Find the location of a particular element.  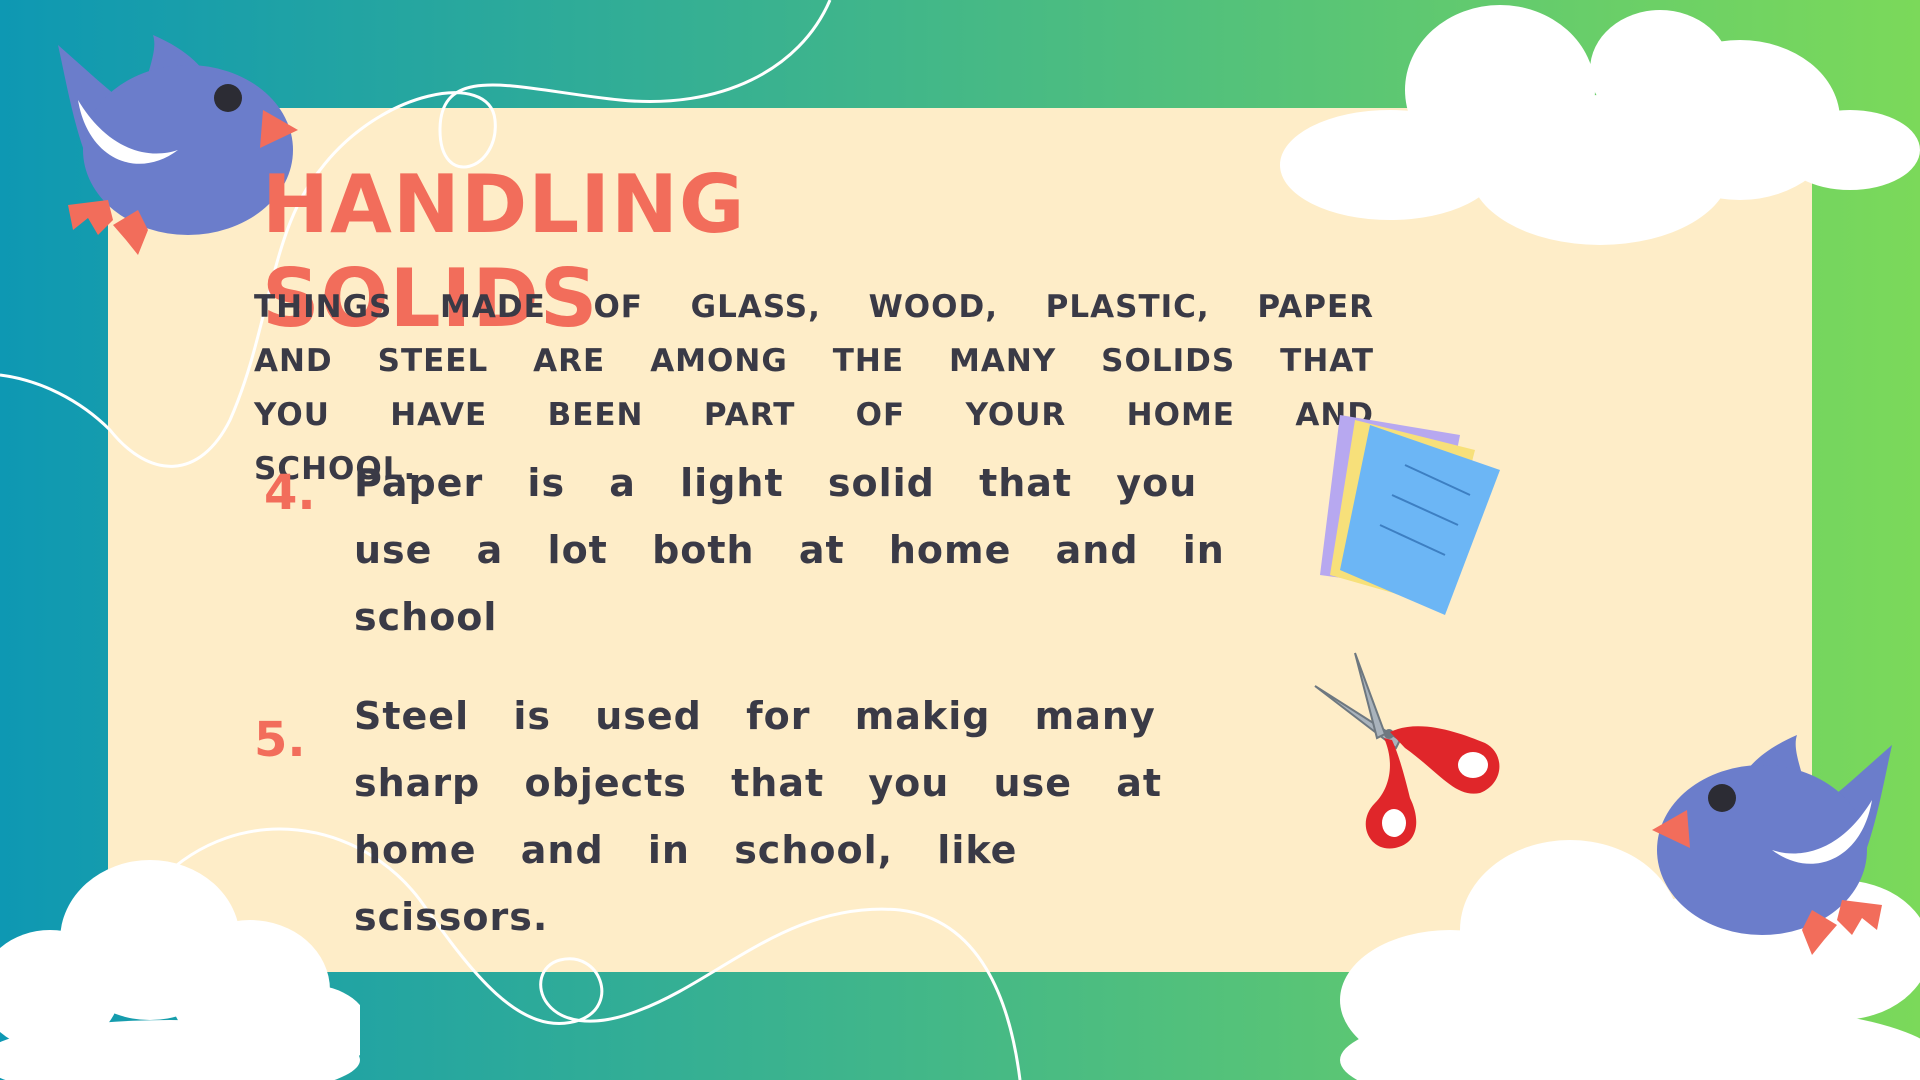

item-number: 4. is located at coordinates (290, 493).